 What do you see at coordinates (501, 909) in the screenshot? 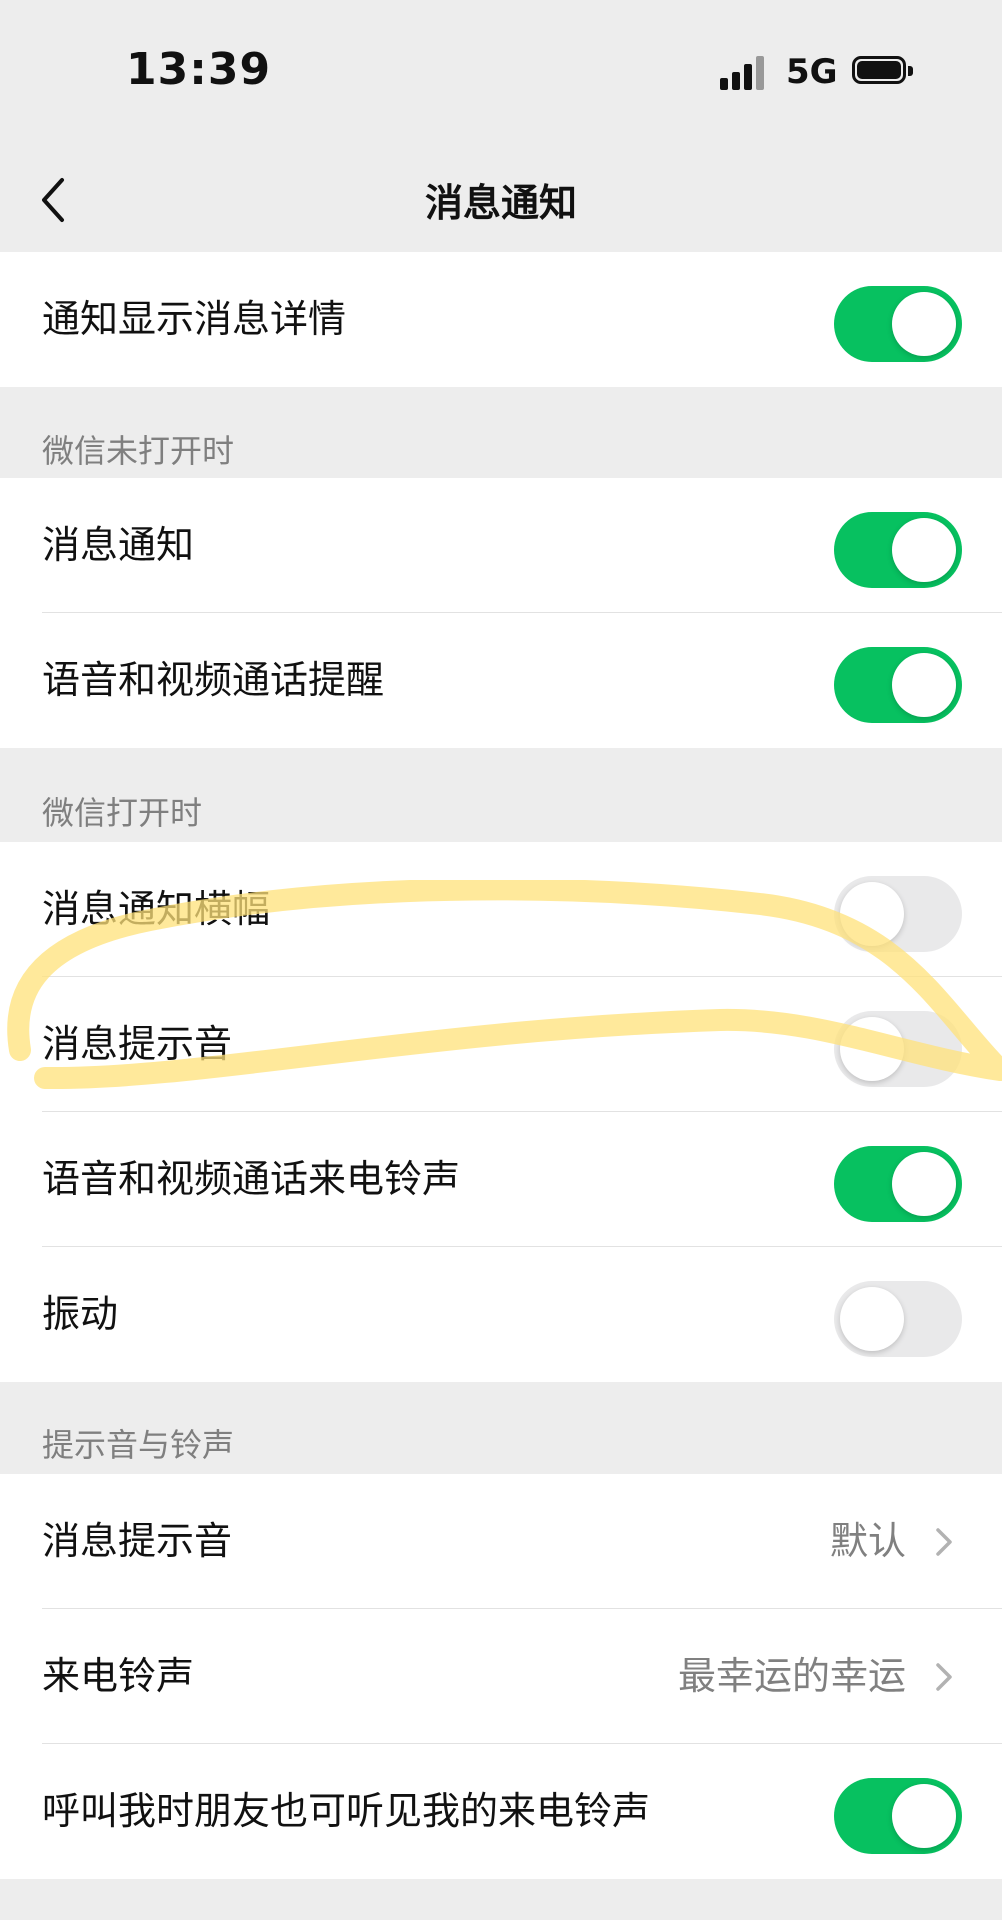
I see `setting-row-banner: 消息通知横幅` at bounding box center [501, 909].